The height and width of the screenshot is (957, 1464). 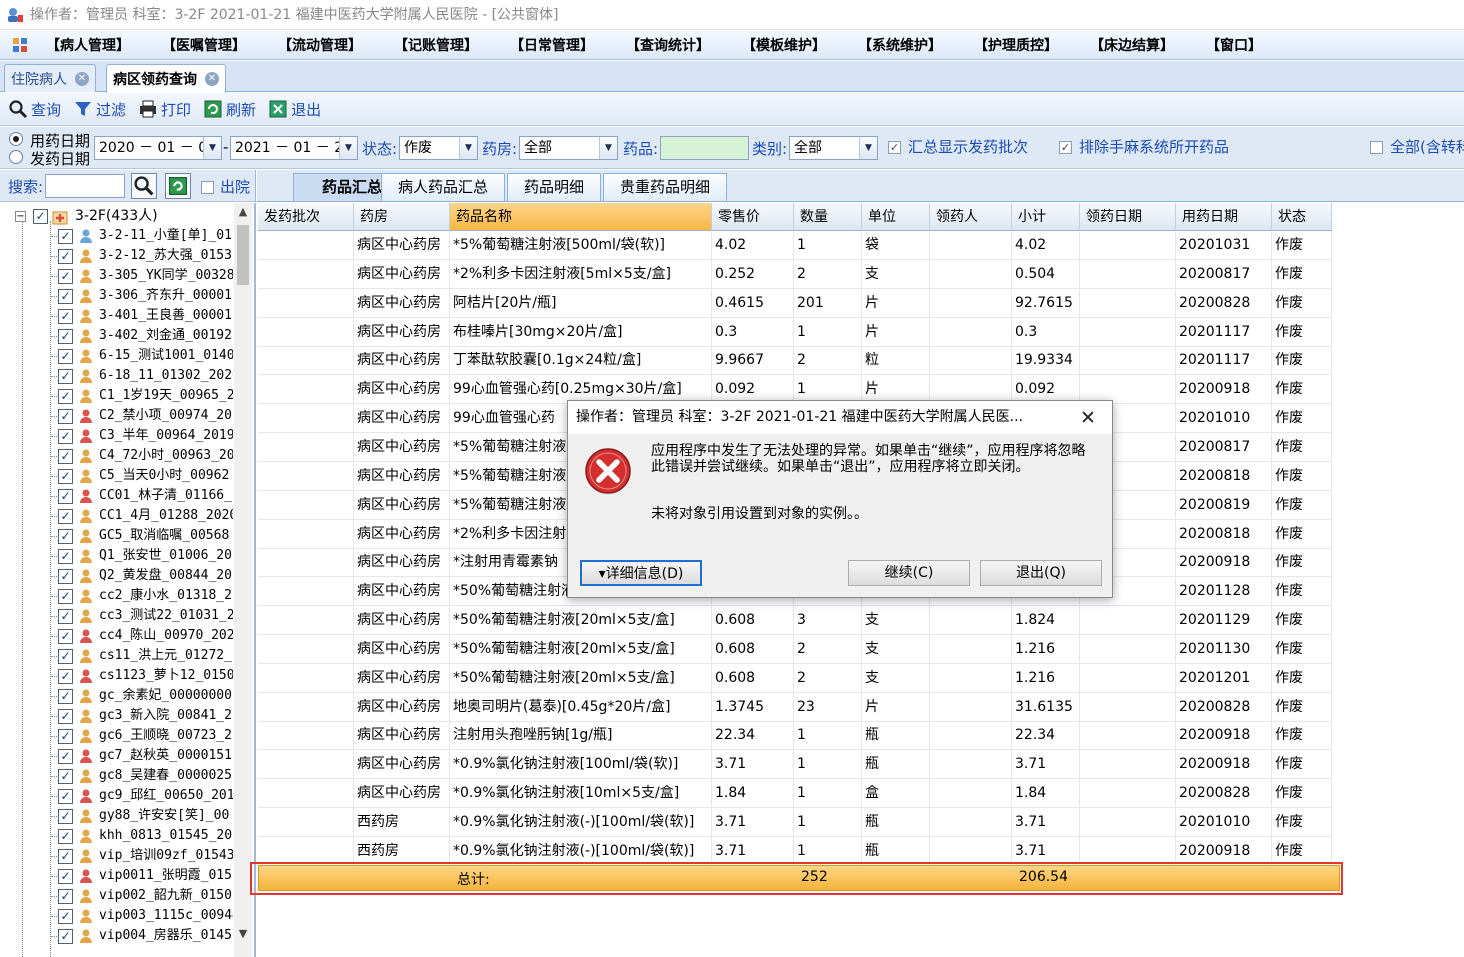 What do you see at coordinates (1132, 45) in the screenshot?
I see `menu-bedside-settlement: 【床边结算】` at bounding box center [1132, 45].